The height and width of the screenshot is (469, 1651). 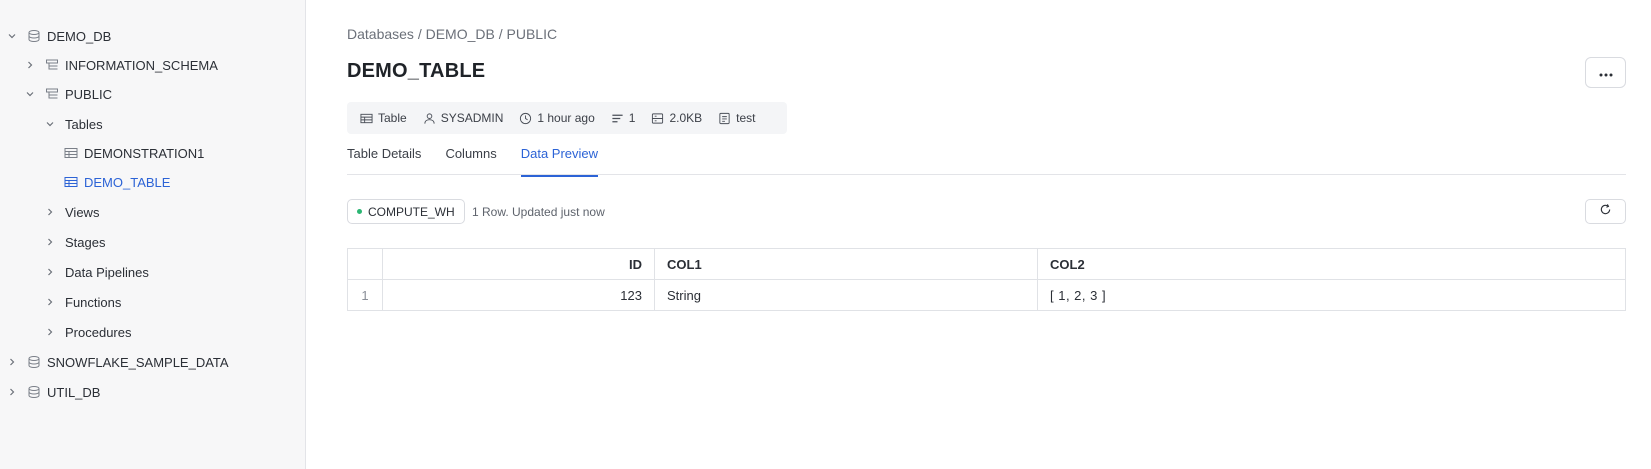 I want to click on tree-item-label: Stages, so click(x=85, y=242).